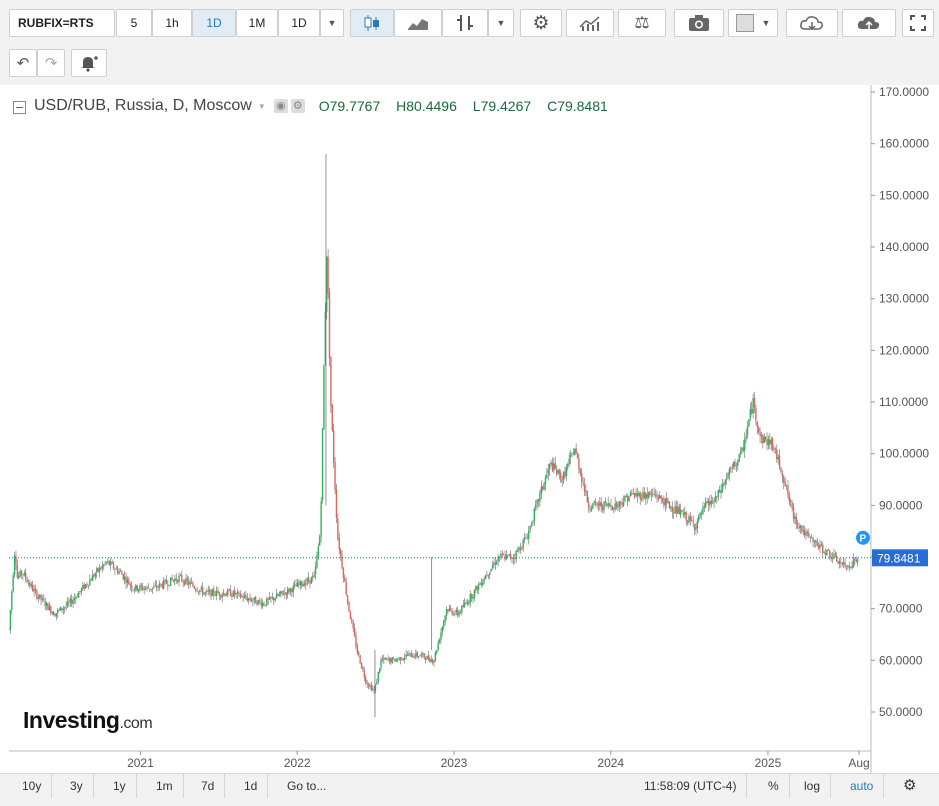 The width and height of the screenshot is (939, 806). I want to click on settings-button: ⚙, so click(541, 23).